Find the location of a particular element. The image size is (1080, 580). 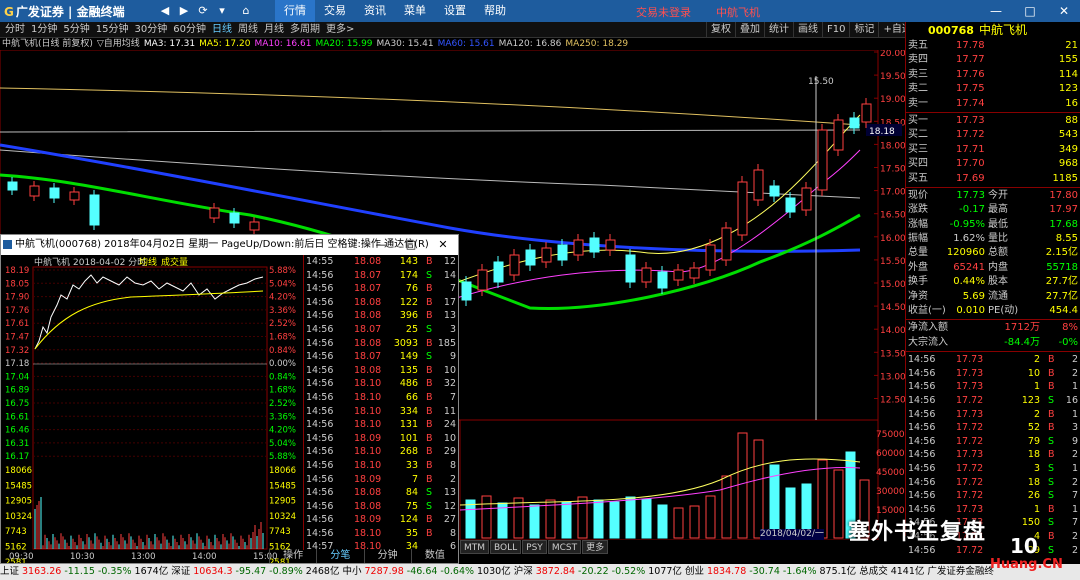

menu-item-5: 帮助 is located at coordinates (495, 11).